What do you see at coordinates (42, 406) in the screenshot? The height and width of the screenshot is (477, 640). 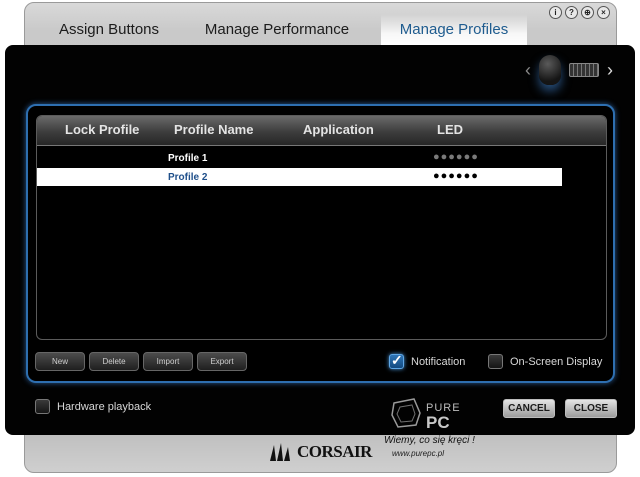 I see `hardware-playback-checkbox` at bounding box center [42, 406].